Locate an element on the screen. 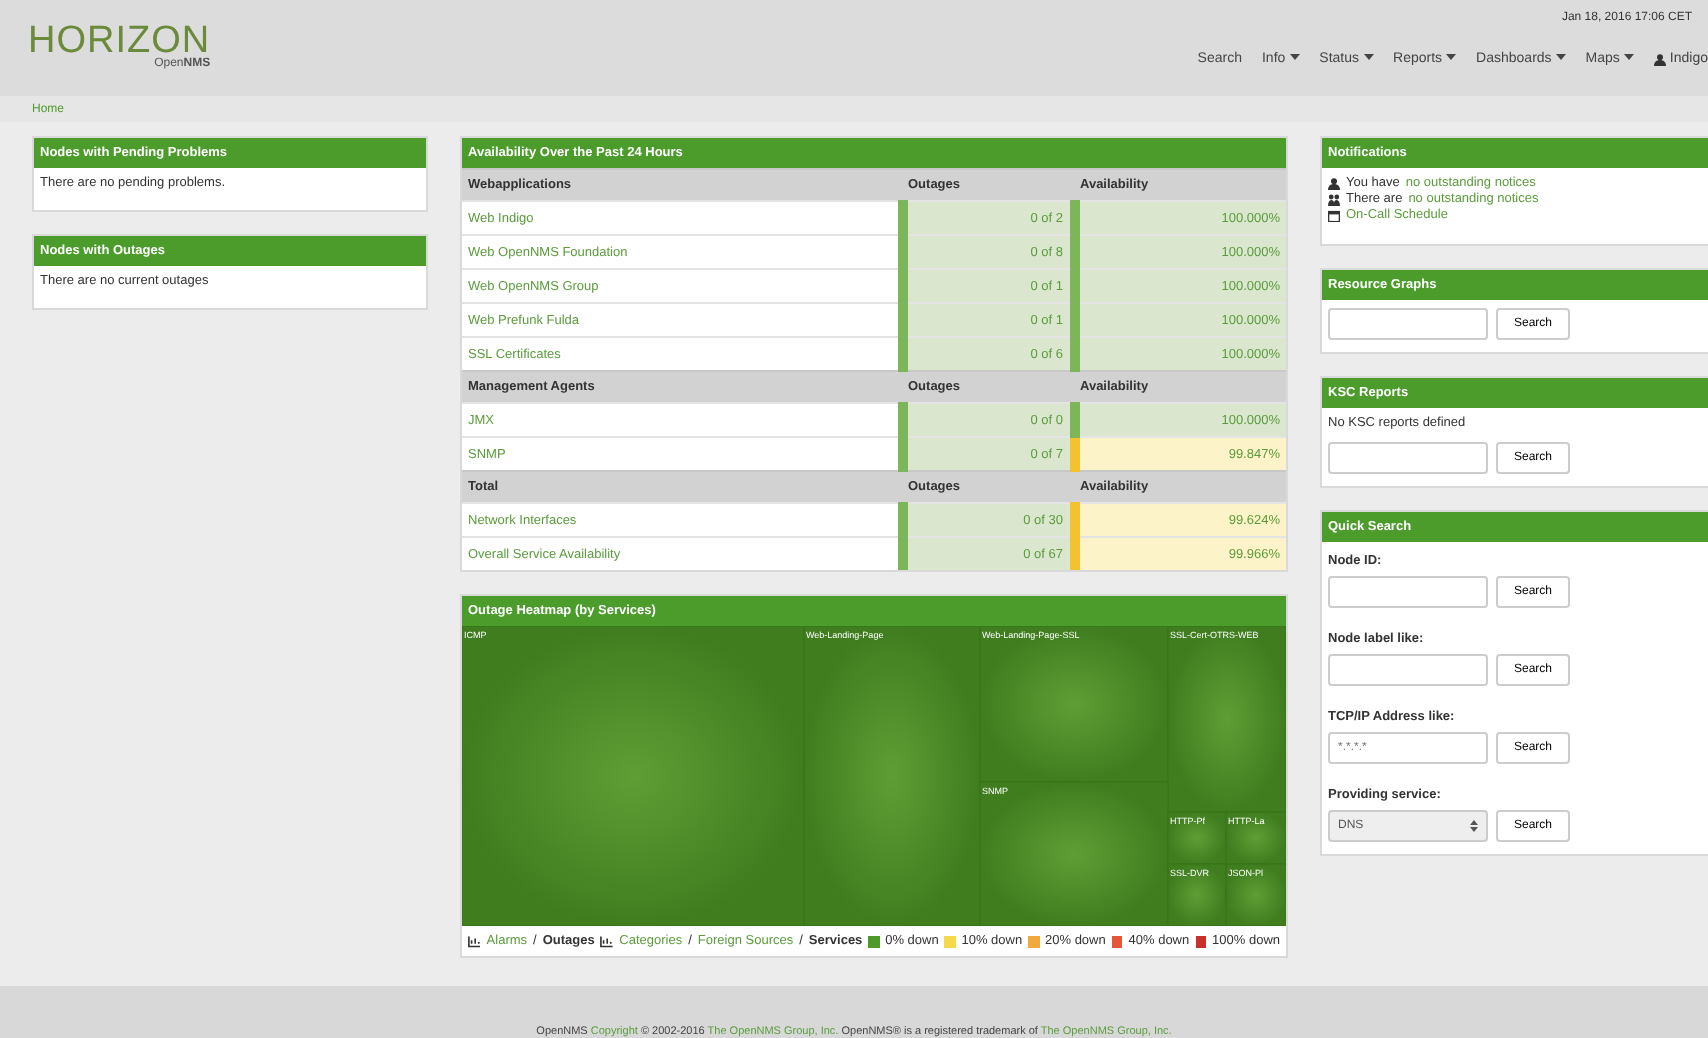 Image resolution: width=1708 pixels, height=1038 pixels. updown-caret-icon is located at coordinates (1474, 826).